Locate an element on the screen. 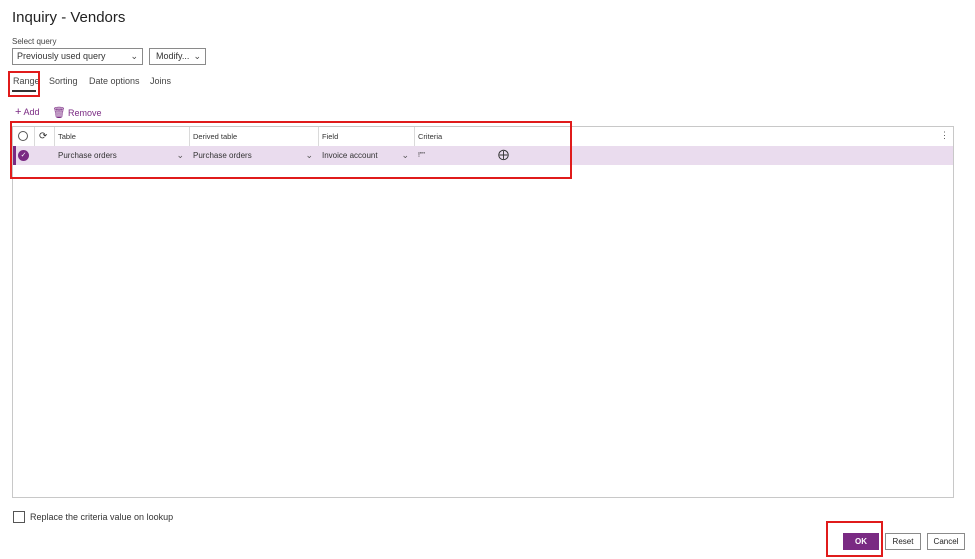 The image size is (975, 559). ok-button-highlight is located at coordinates (854, 539).